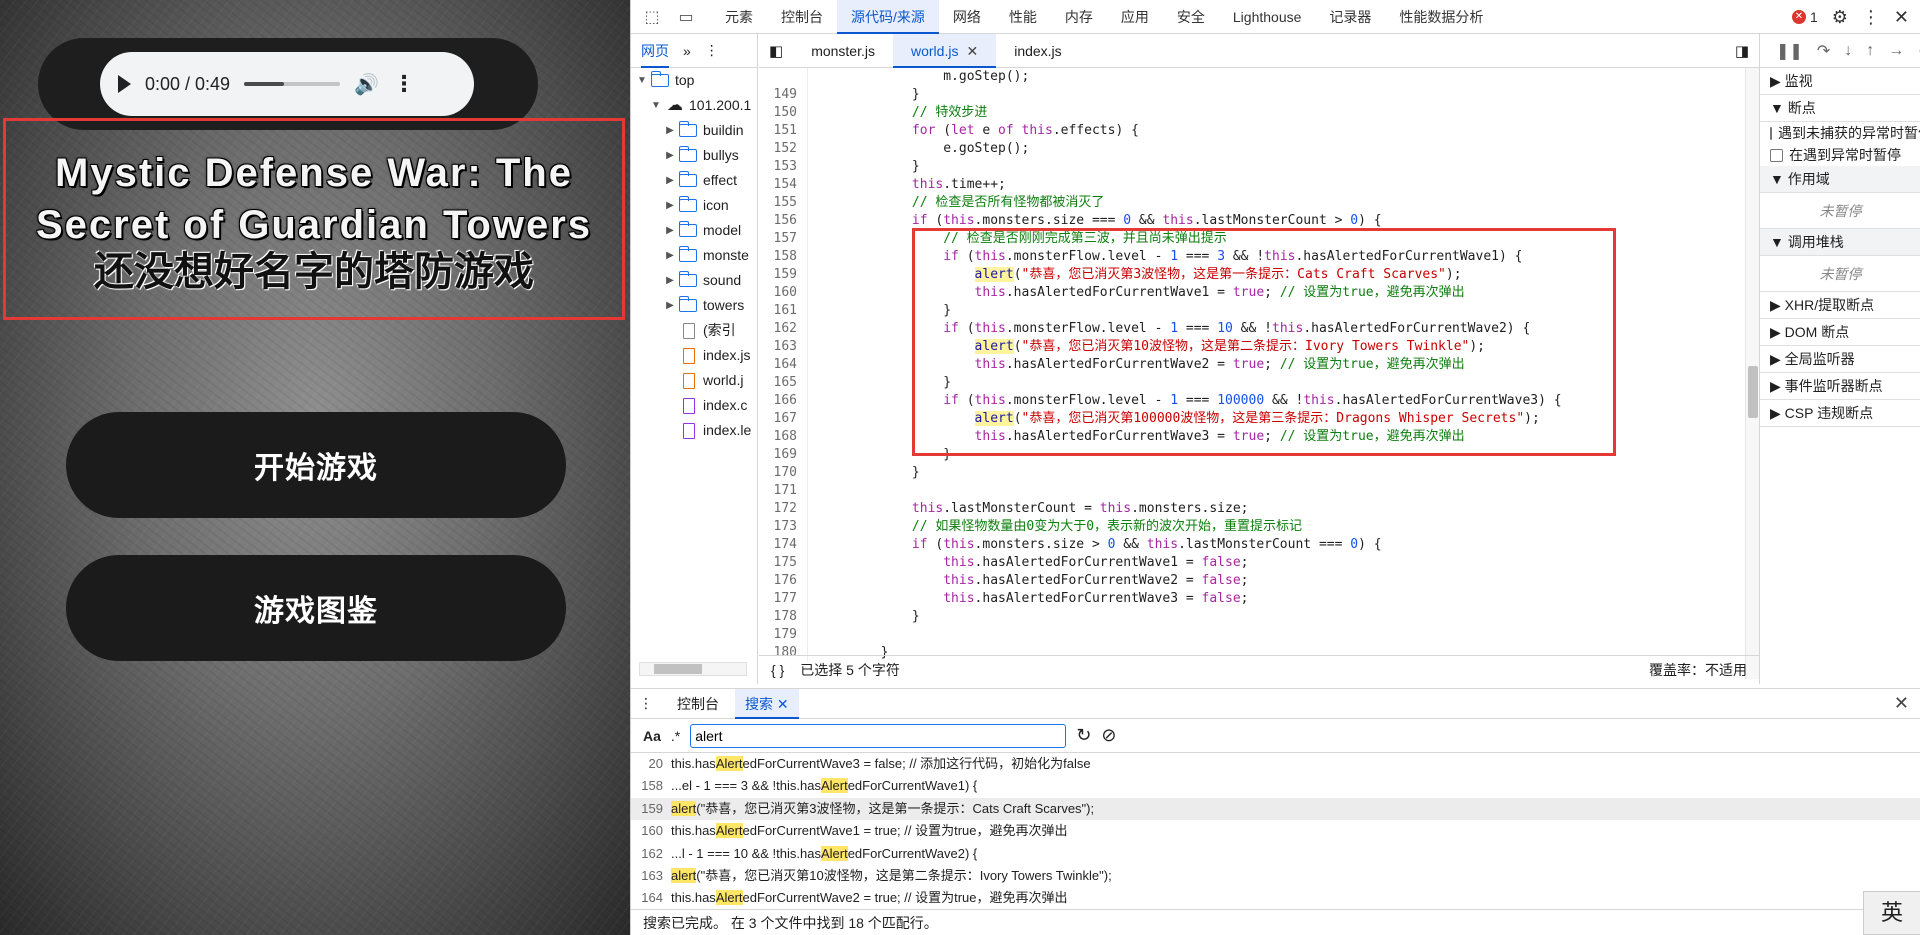  Describe the element at coordinates (783, 455) in the screenshot. I see `line-number: 169` at that location.